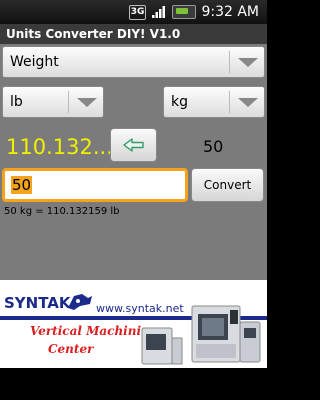 The image size is (320, 400). I want to click on value-input: 50, so click(95, 185).